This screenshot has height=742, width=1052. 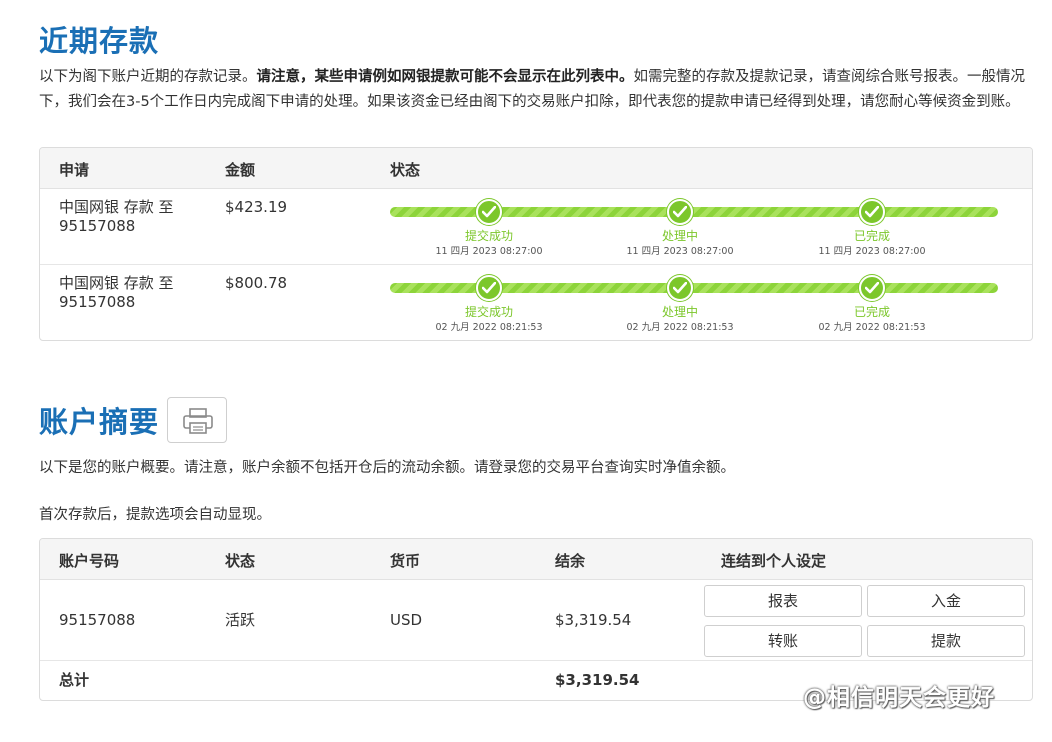 I want to click on withdraw-note: 首次存款后，提款选项会自动显现。, so click(x=155, y=515).